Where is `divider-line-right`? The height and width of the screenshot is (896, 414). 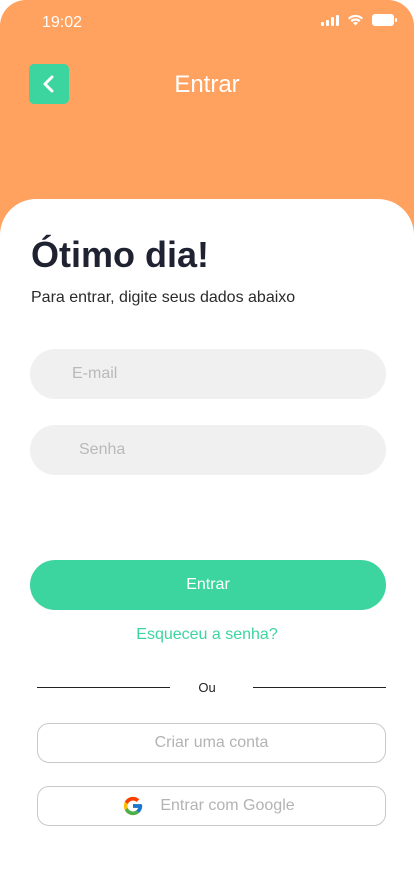
divider-line-right is located at coordinates (319, 687).